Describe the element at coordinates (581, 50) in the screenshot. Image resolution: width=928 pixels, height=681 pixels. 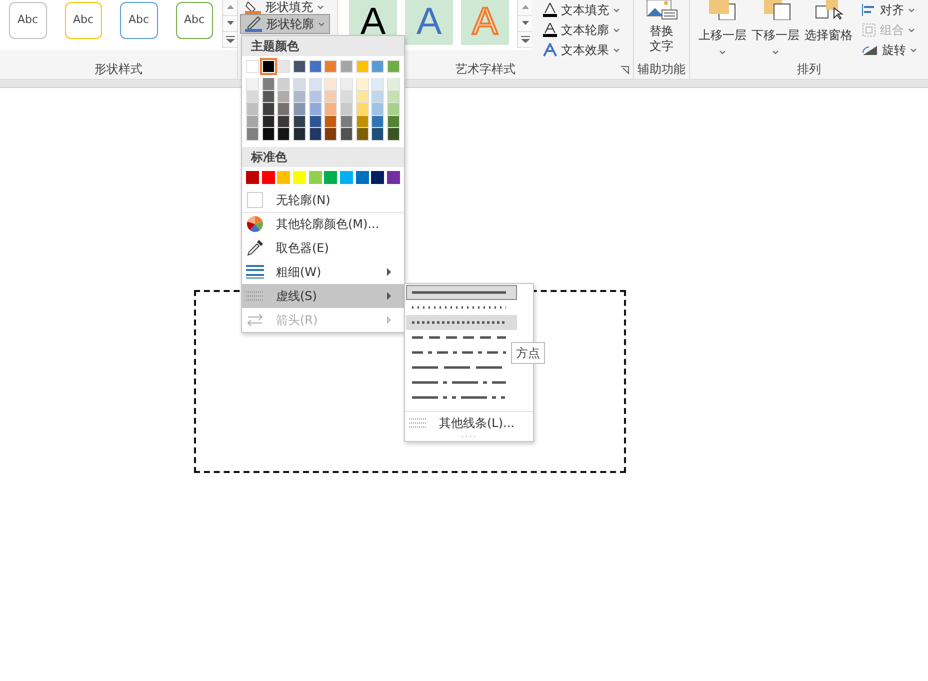
I see `text-command-button: 文本效果` at that location.